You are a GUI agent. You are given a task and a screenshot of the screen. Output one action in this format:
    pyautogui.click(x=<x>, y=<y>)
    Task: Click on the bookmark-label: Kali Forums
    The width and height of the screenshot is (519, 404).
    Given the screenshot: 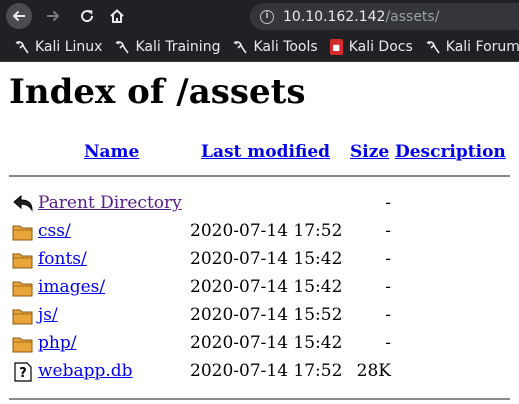 What is the action you would take?
    pyautogui.click(x=482, y=47)
    